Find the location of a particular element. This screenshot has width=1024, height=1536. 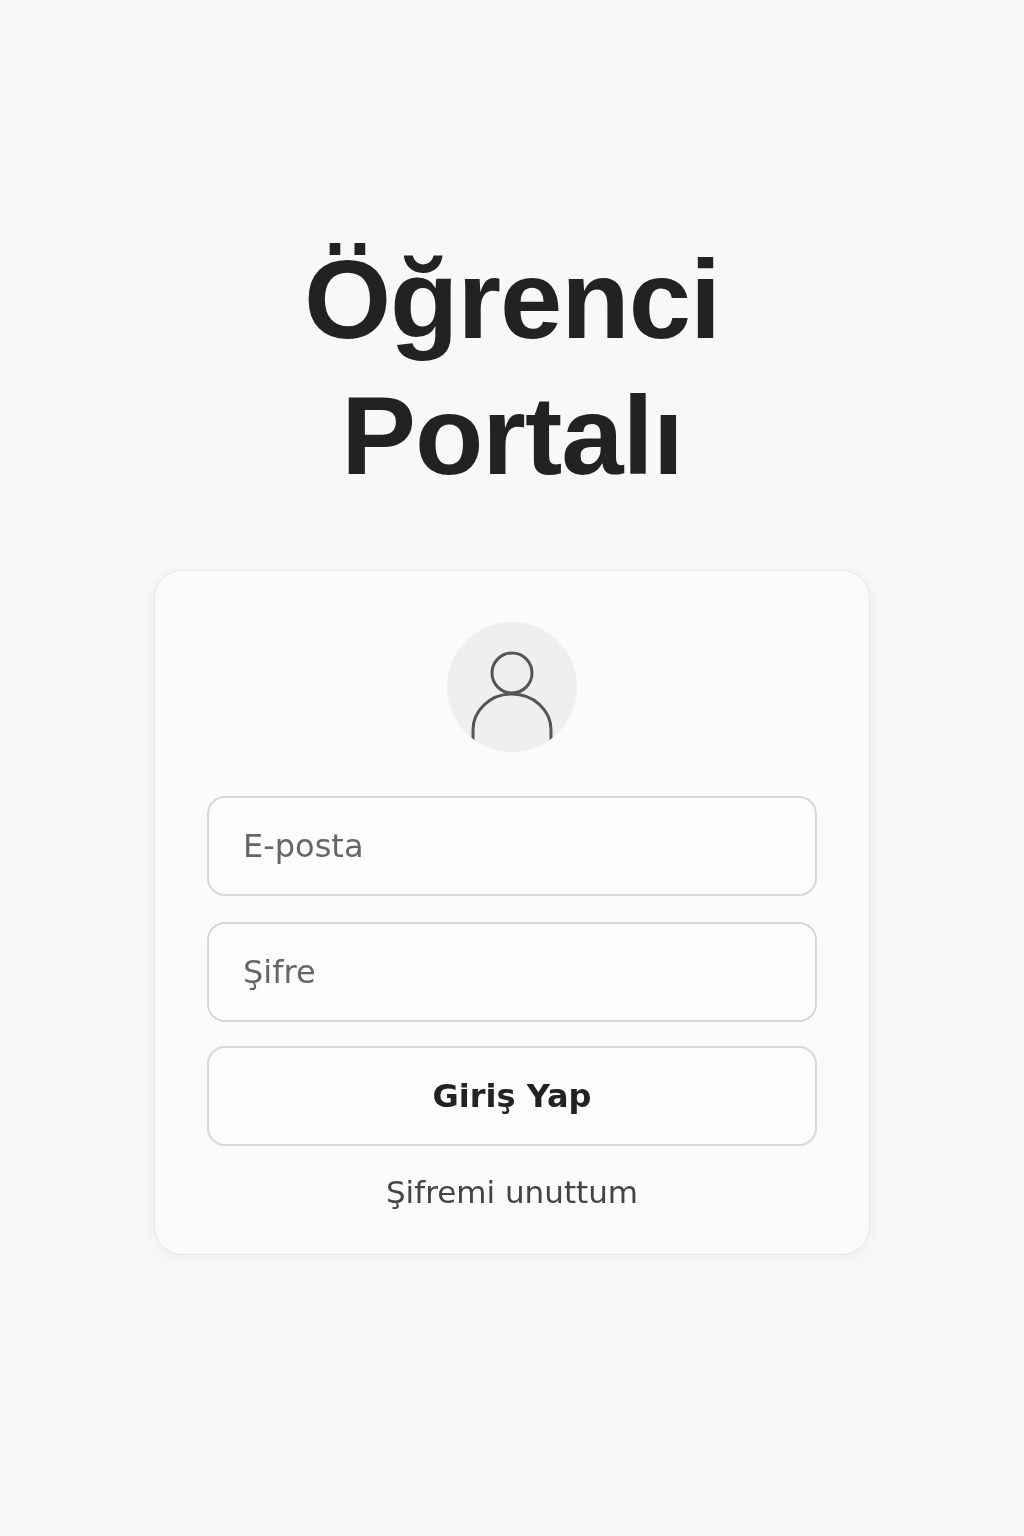

forgot-password-link: Şifremi unuttum is located at coordinates (512, 1192).